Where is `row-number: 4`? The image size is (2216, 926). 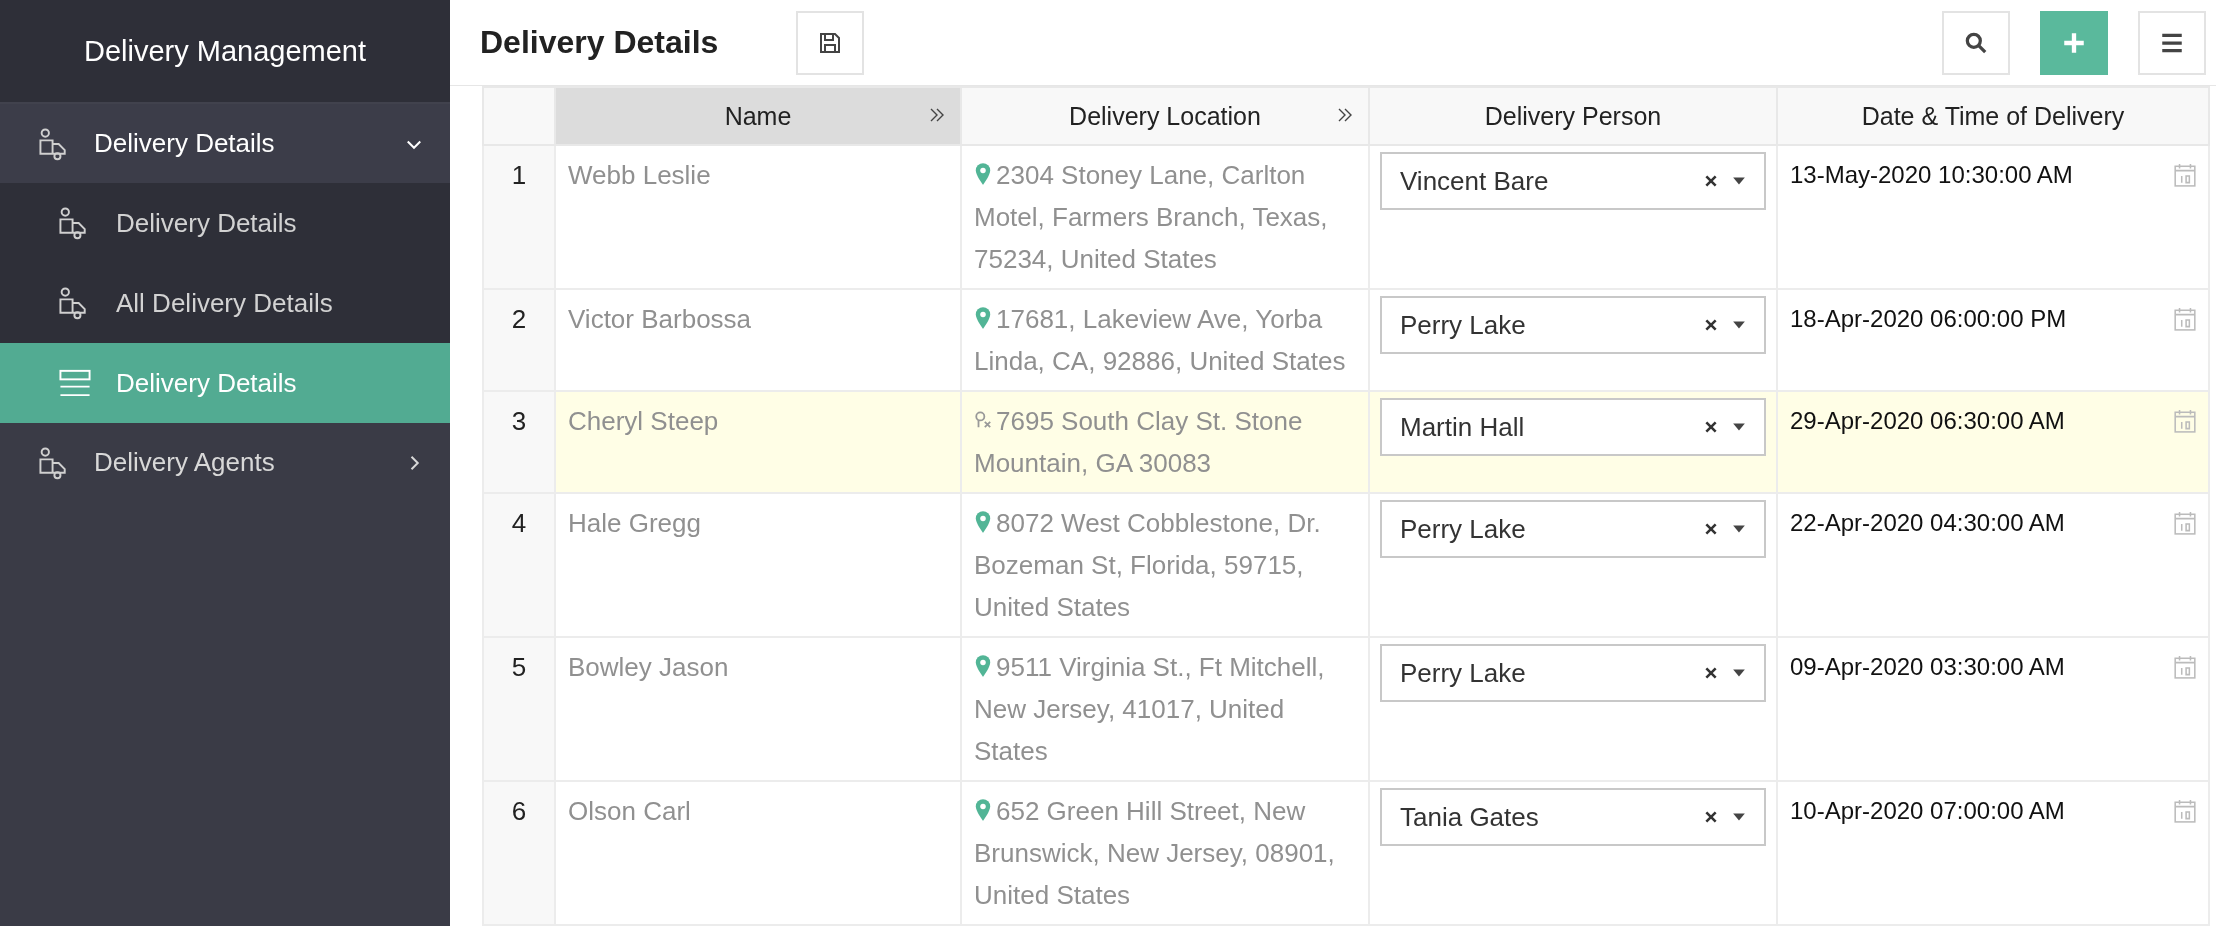 row-number: 4 is located at coordinates (519, 565).